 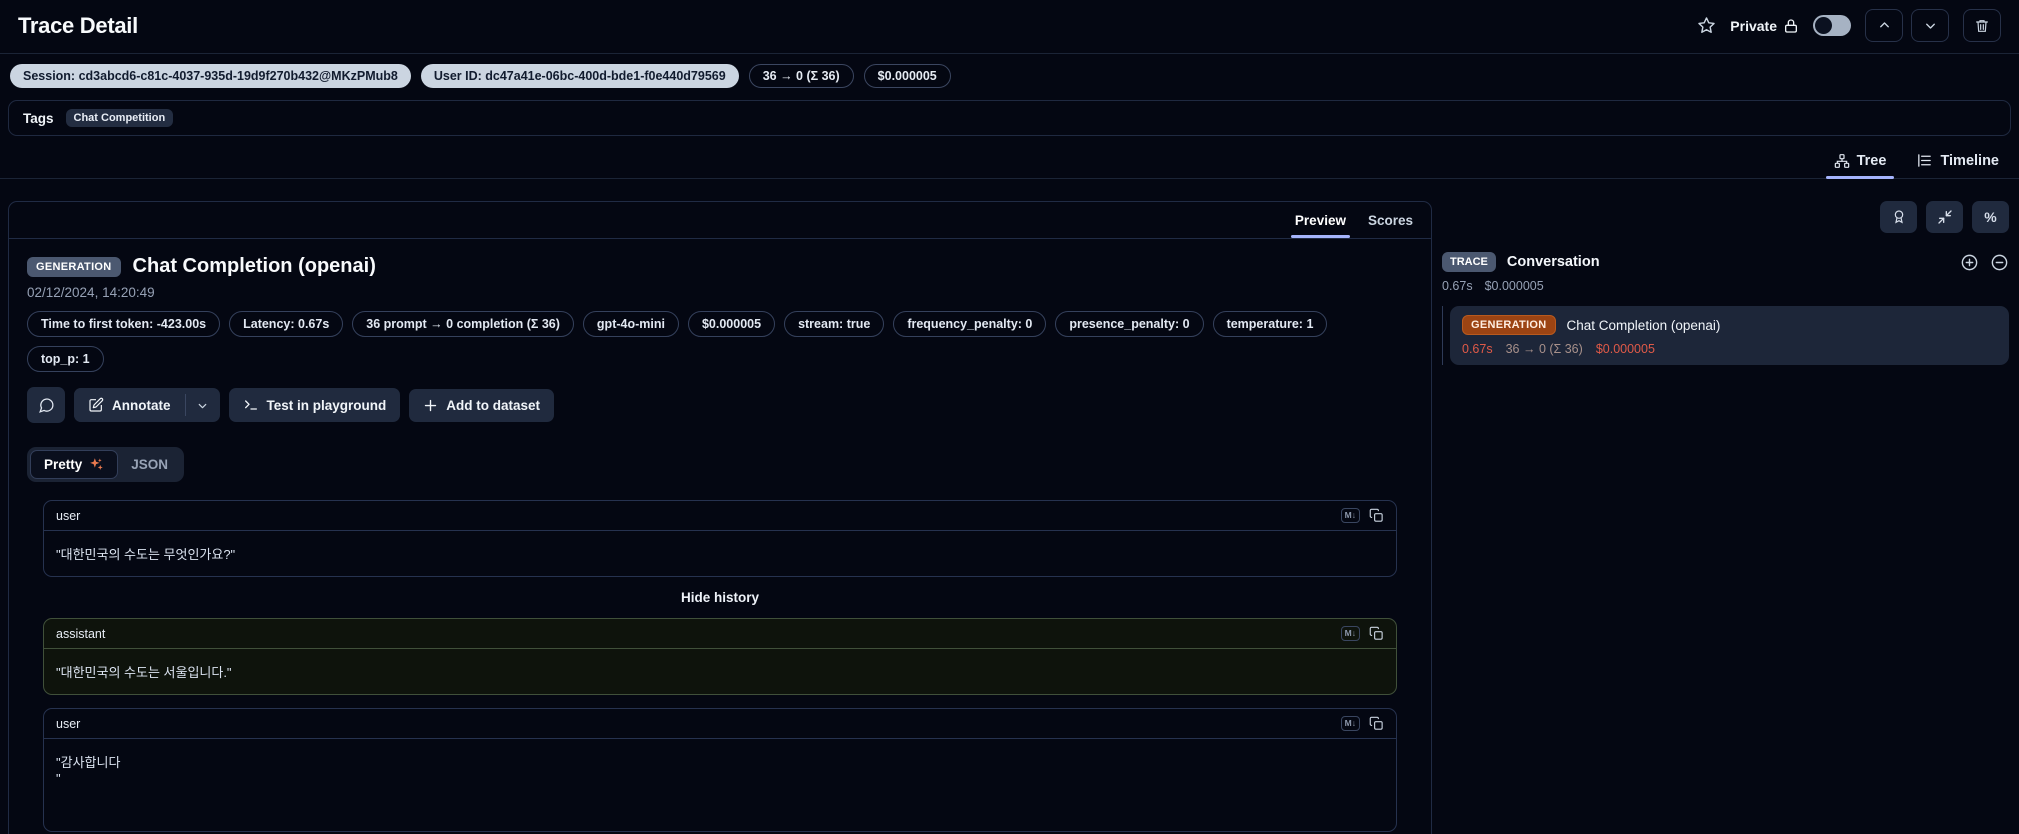 What do you see at coordinates (720, 220) in the screenshot?
I see `observation-card-tabs: Preview Scores` at bounding box center [720, 220].